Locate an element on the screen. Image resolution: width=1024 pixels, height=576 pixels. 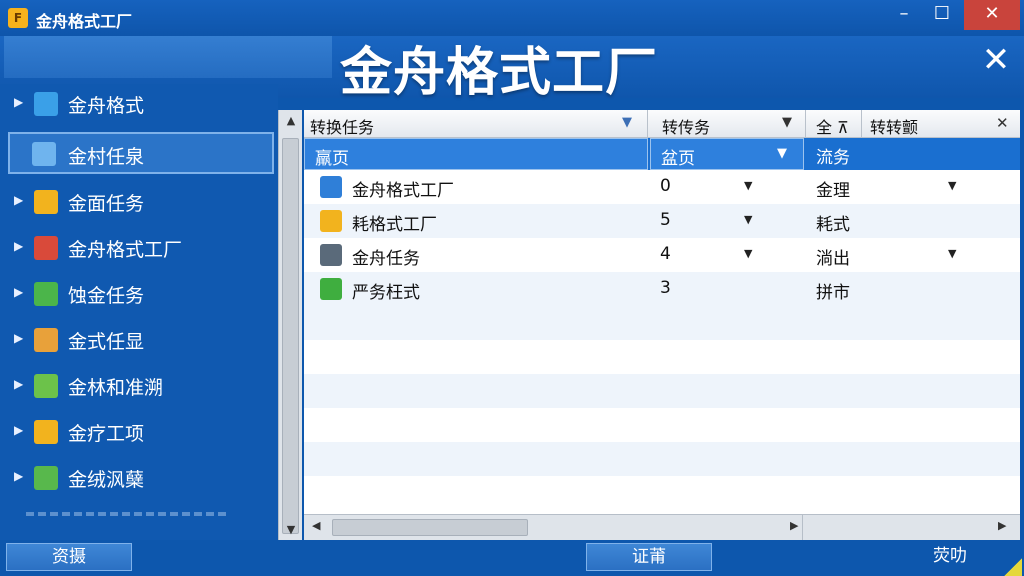
minimize-button: – is located at coordinates (904, 15).